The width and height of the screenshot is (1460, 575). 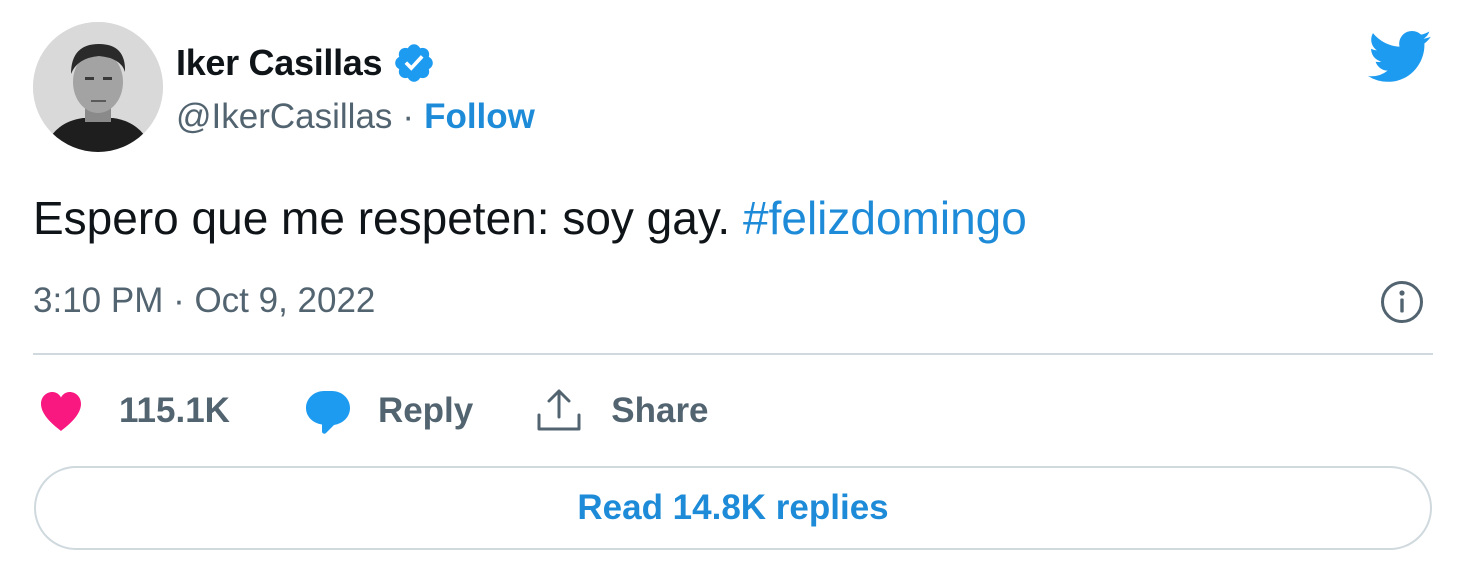 What do you see at coordinates (61, 411) in the screenshot?
I see `heart-icon` at bounding box center [61, 411].